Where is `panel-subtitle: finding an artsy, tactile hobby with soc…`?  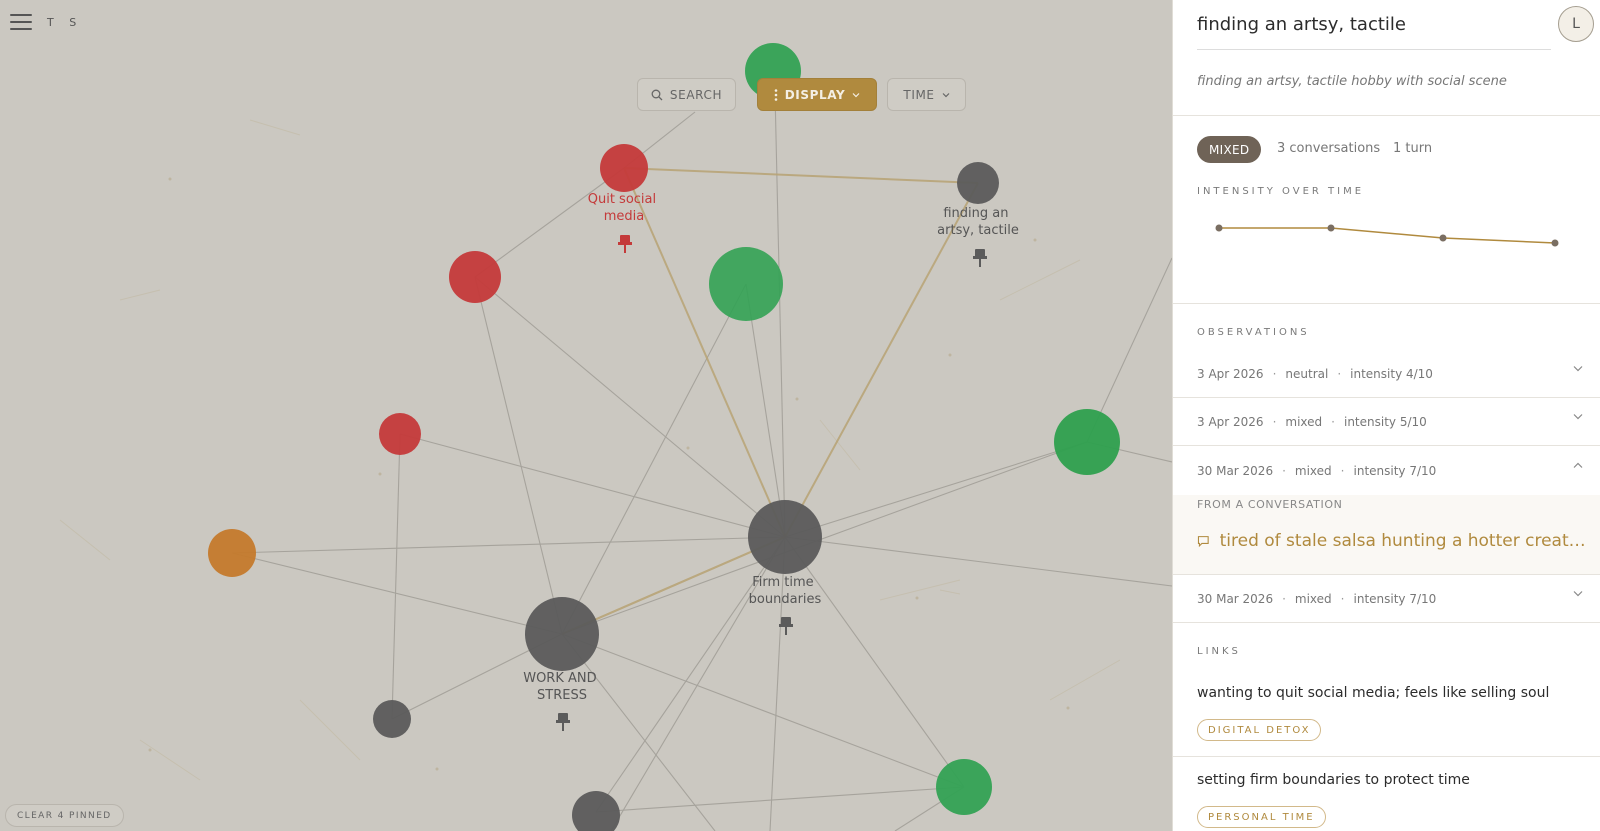 panel-subtitle: finding an artsy, tactile hobby with soc… is located at coordinates (1352, 81).